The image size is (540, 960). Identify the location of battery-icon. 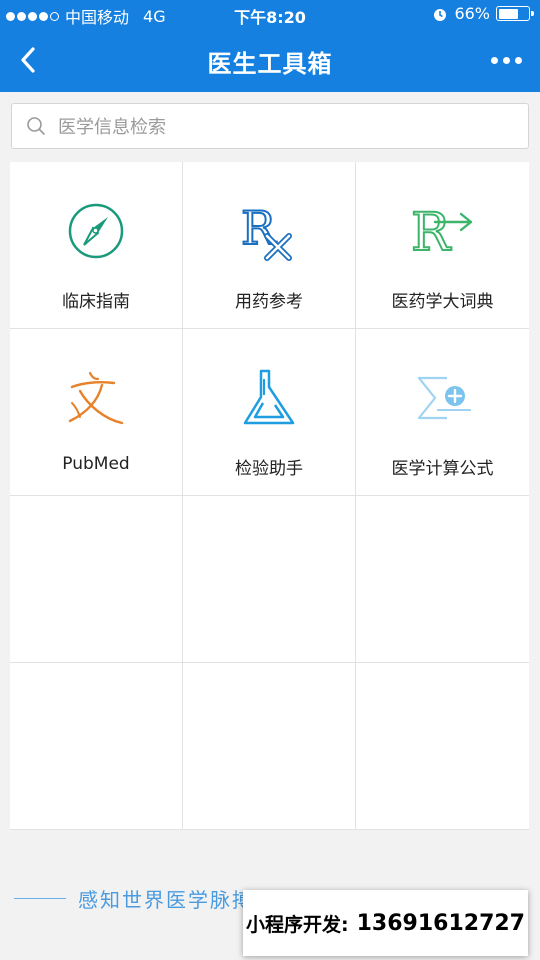
(515, 13).